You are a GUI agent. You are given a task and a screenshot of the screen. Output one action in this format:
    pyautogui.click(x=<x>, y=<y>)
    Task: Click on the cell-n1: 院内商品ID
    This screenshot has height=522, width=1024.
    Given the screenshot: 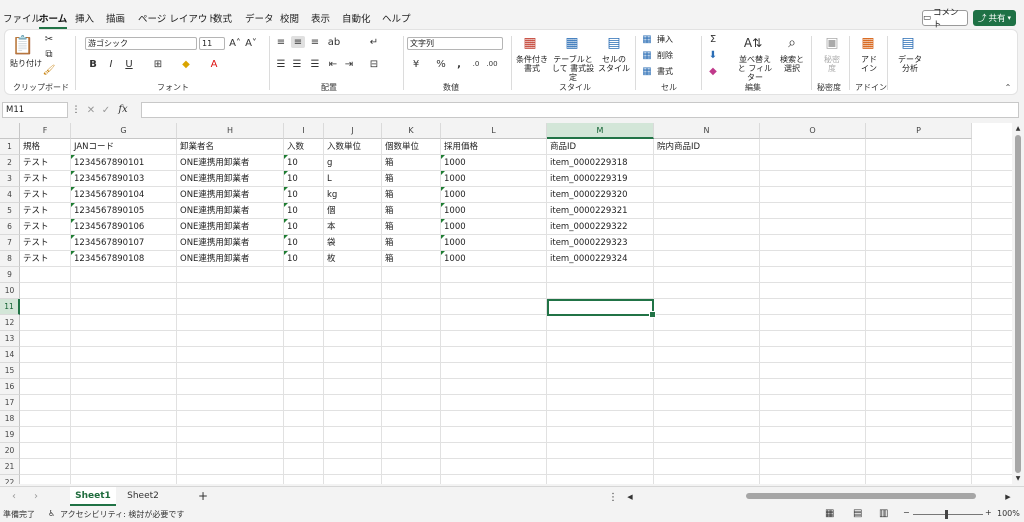 What is the action you would take?
    pyautogui.click(x=707, y=147)
    